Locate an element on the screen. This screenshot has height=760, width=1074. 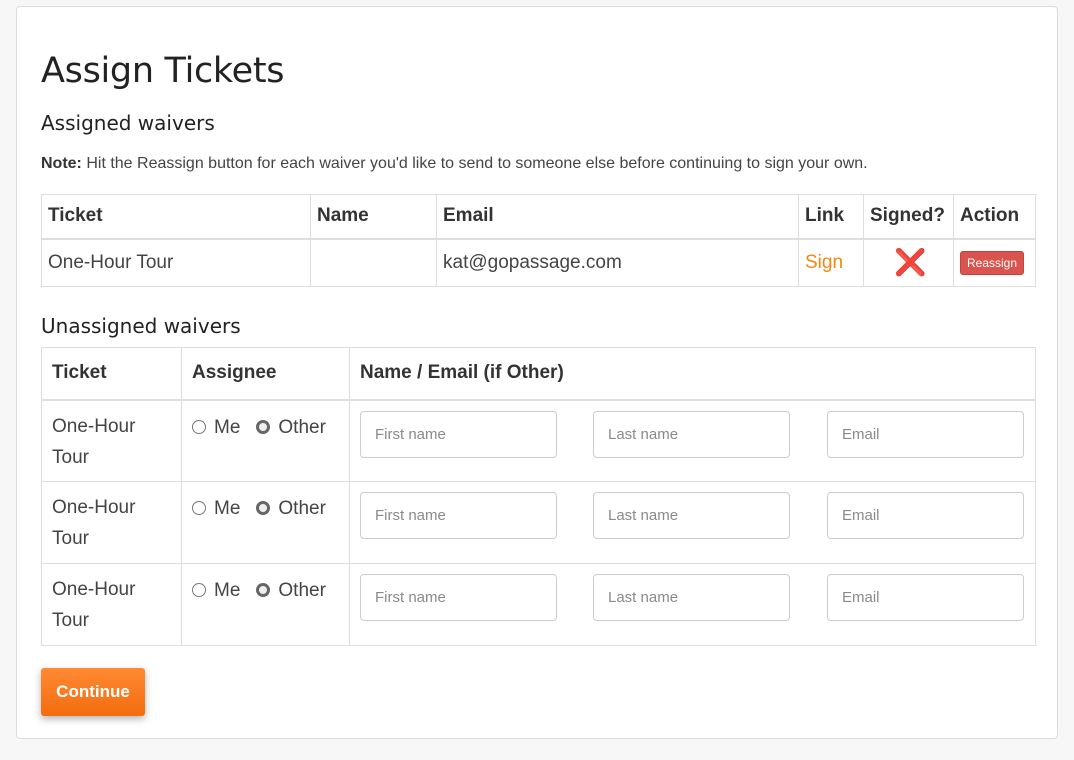
unassigned-header-row: Ticket Assignee Name / Email (if Other) is located at coordinates (538, 374).